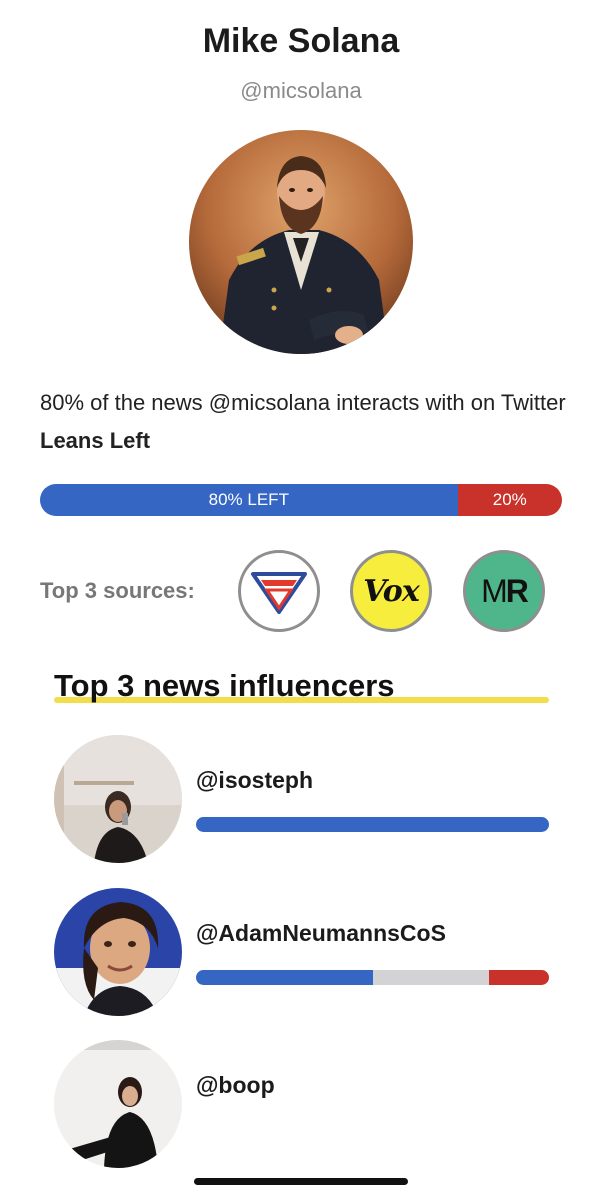 This screenshot has width=602, height=1200. Describe the element at coordinates (301, 91) in the screenshot. I see `profile-handle: @micsolana` at that location.